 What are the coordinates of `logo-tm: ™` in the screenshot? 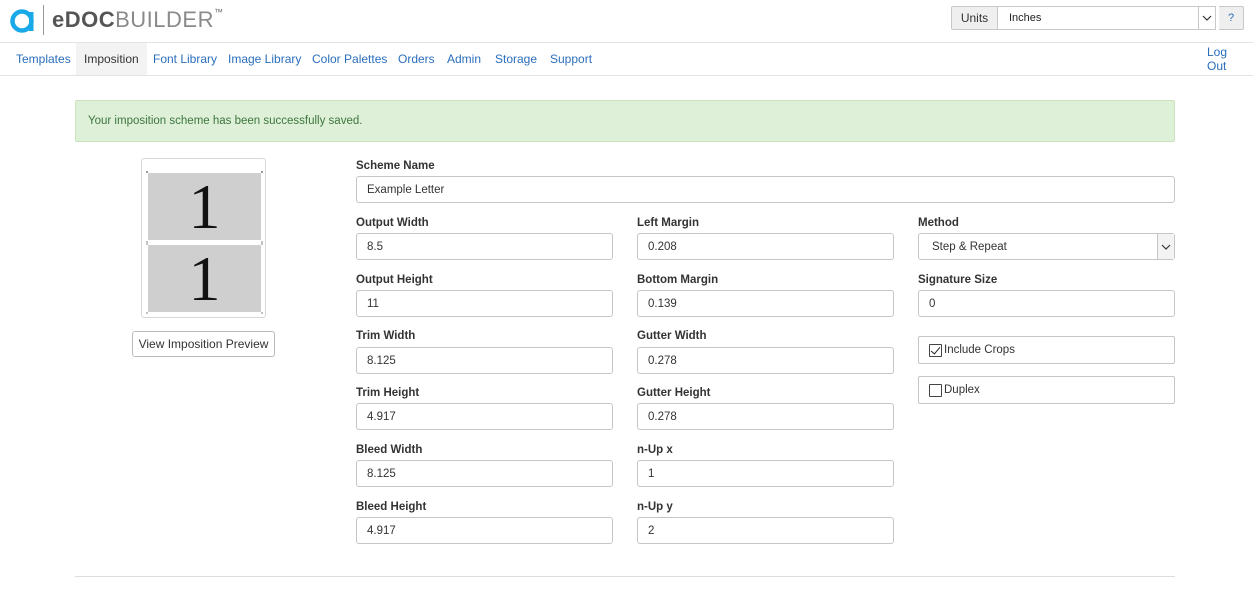 It's located at (218, 12).